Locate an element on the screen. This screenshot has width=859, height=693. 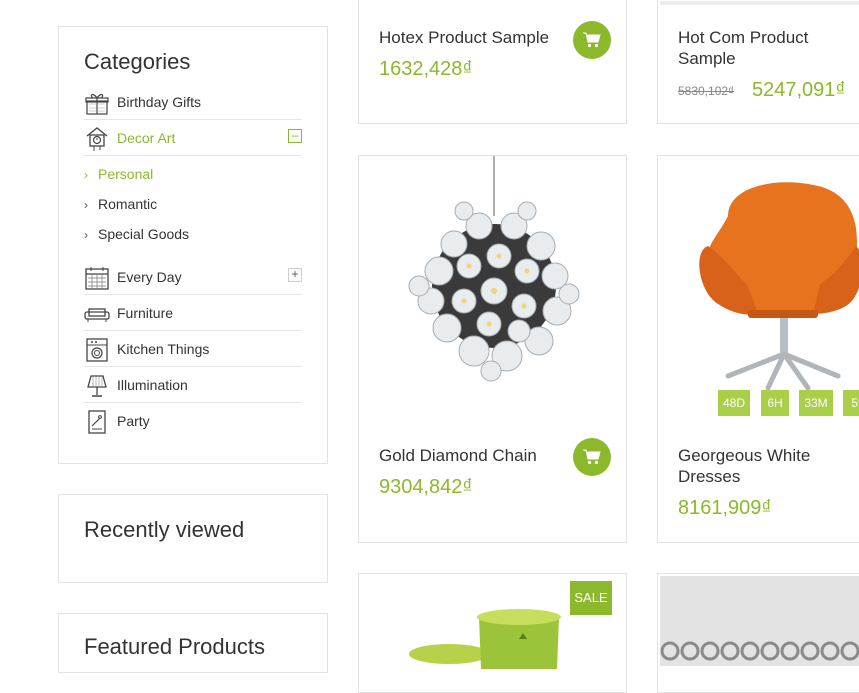
category-label: Party is located at coordinates (133, 421).